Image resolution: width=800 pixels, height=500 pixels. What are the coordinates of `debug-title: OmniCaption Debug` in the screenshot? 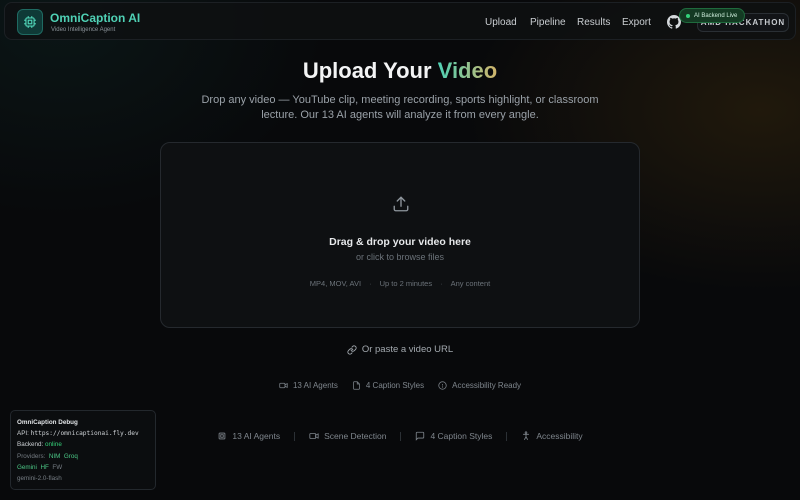 It's located at (47, 422).